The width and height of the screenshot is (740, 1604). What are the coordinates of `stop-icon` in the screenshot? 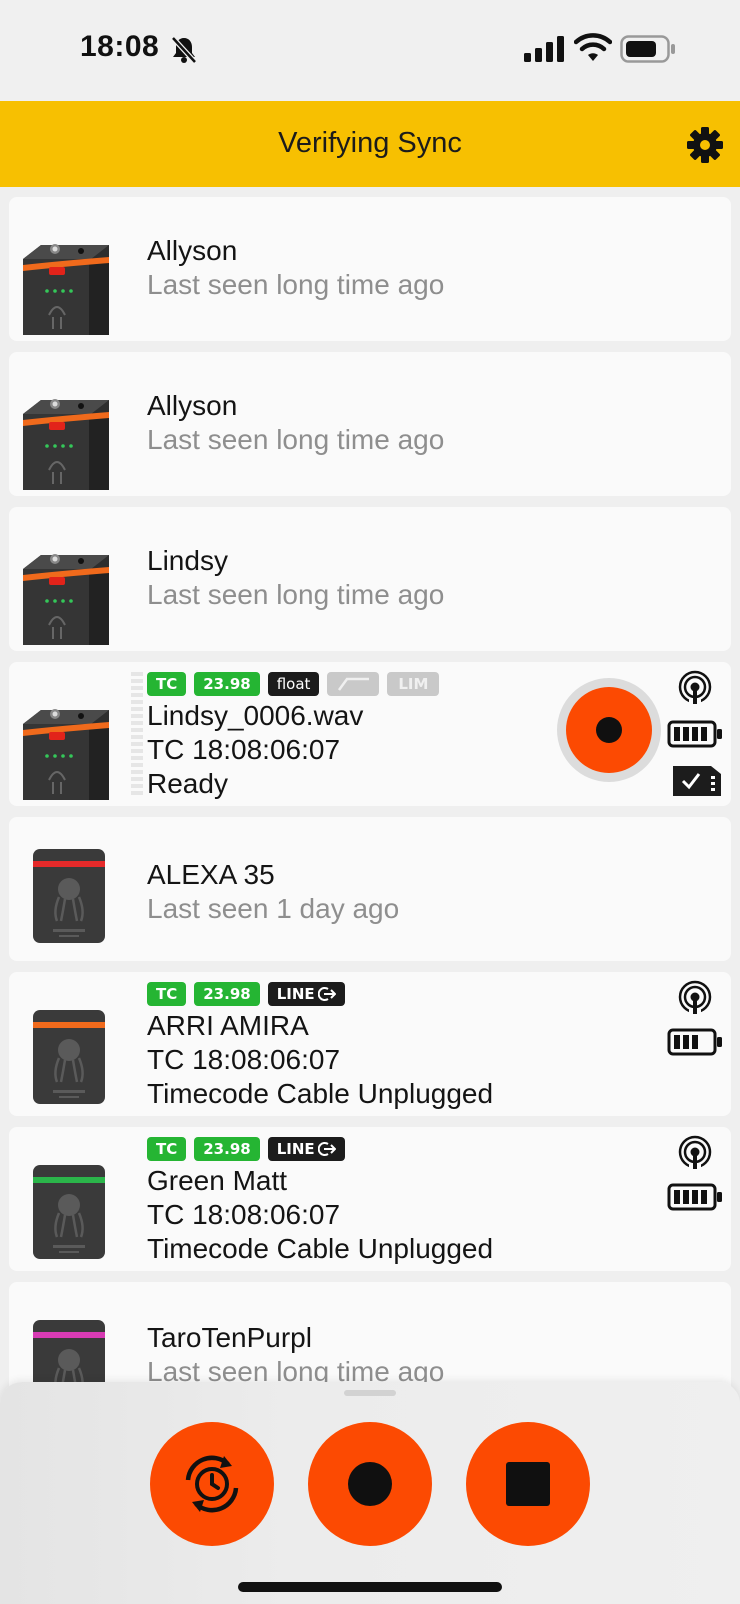 It's located at (528, 1484).